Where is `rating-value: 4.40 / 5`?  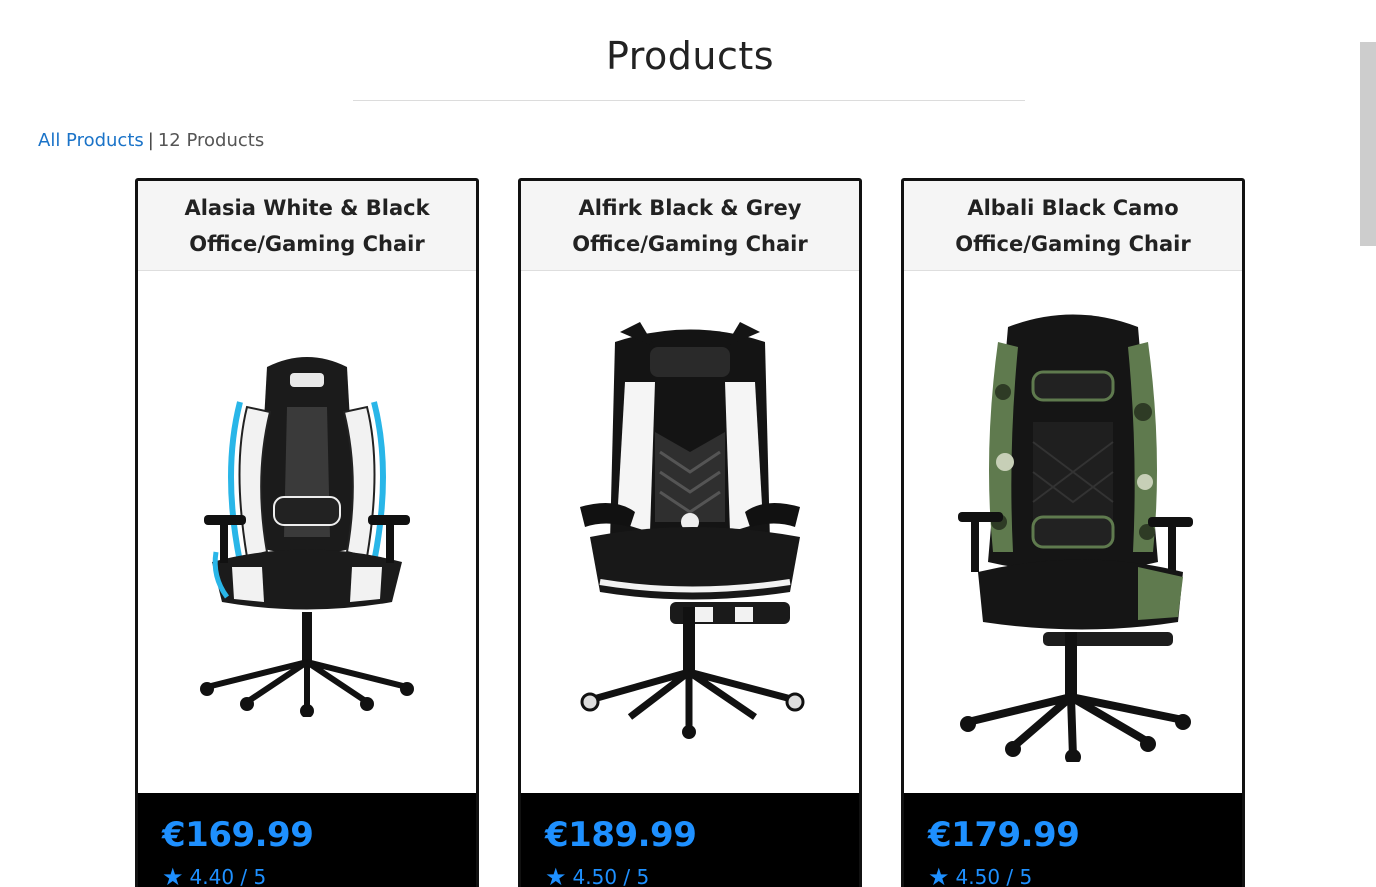
rating-value: 4.40 / 5 is located at coordinates (228, 876).